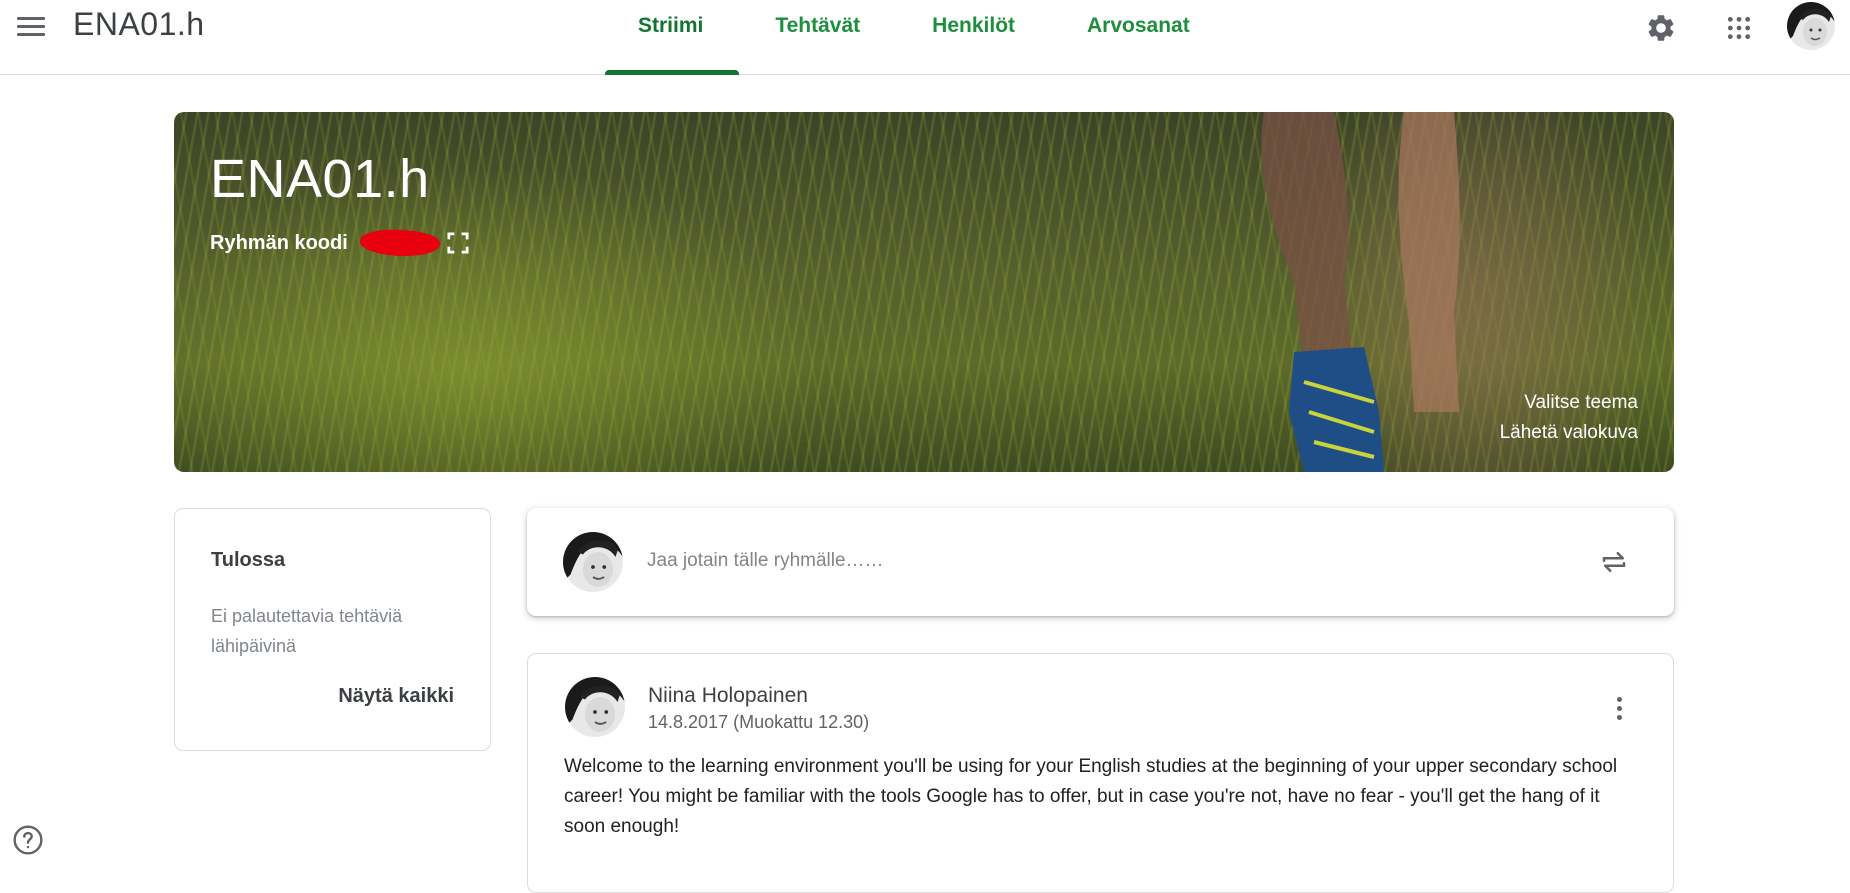  I want to click on help-icon, so click(28, 840).